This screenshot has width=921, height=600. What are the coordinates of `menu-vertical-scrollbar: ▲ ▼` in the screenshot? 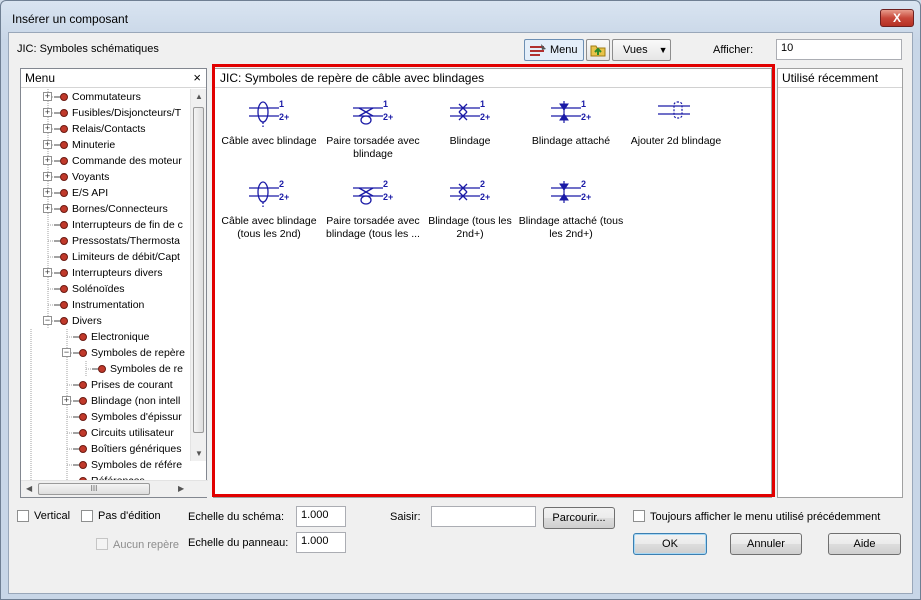 It's located at (198, 275).